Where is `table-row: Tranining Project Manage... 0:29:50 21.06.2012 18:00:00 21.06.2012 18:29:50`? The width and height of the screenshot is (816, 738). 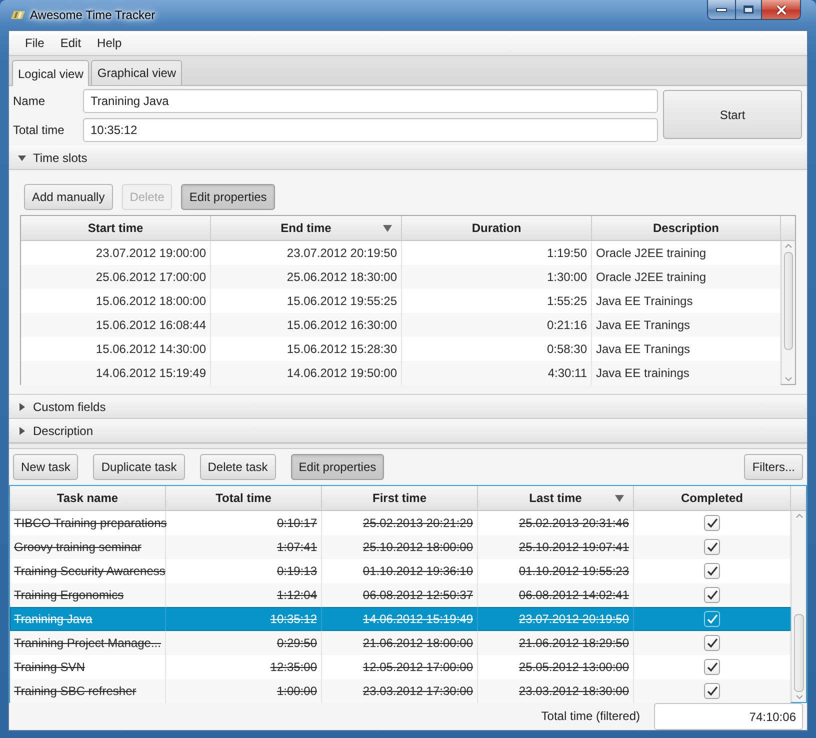 table-row: Tranining Project Manage... 0:29:50 21.06.2012 18:00:00 21.06.2012 18:29:50 is located at coordinates (400, 643).